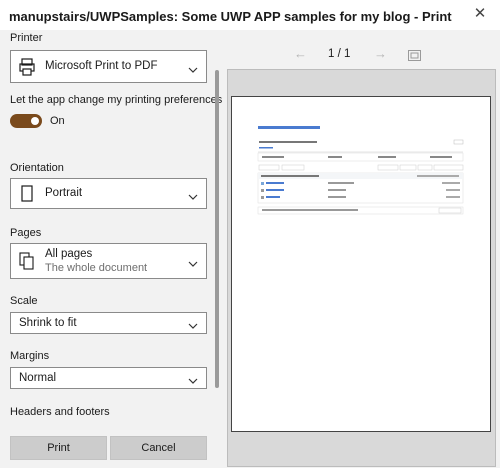 The height and width of the screenshot is (468, 500). I want to click on toggle-state-label: On, so click(57, 121).